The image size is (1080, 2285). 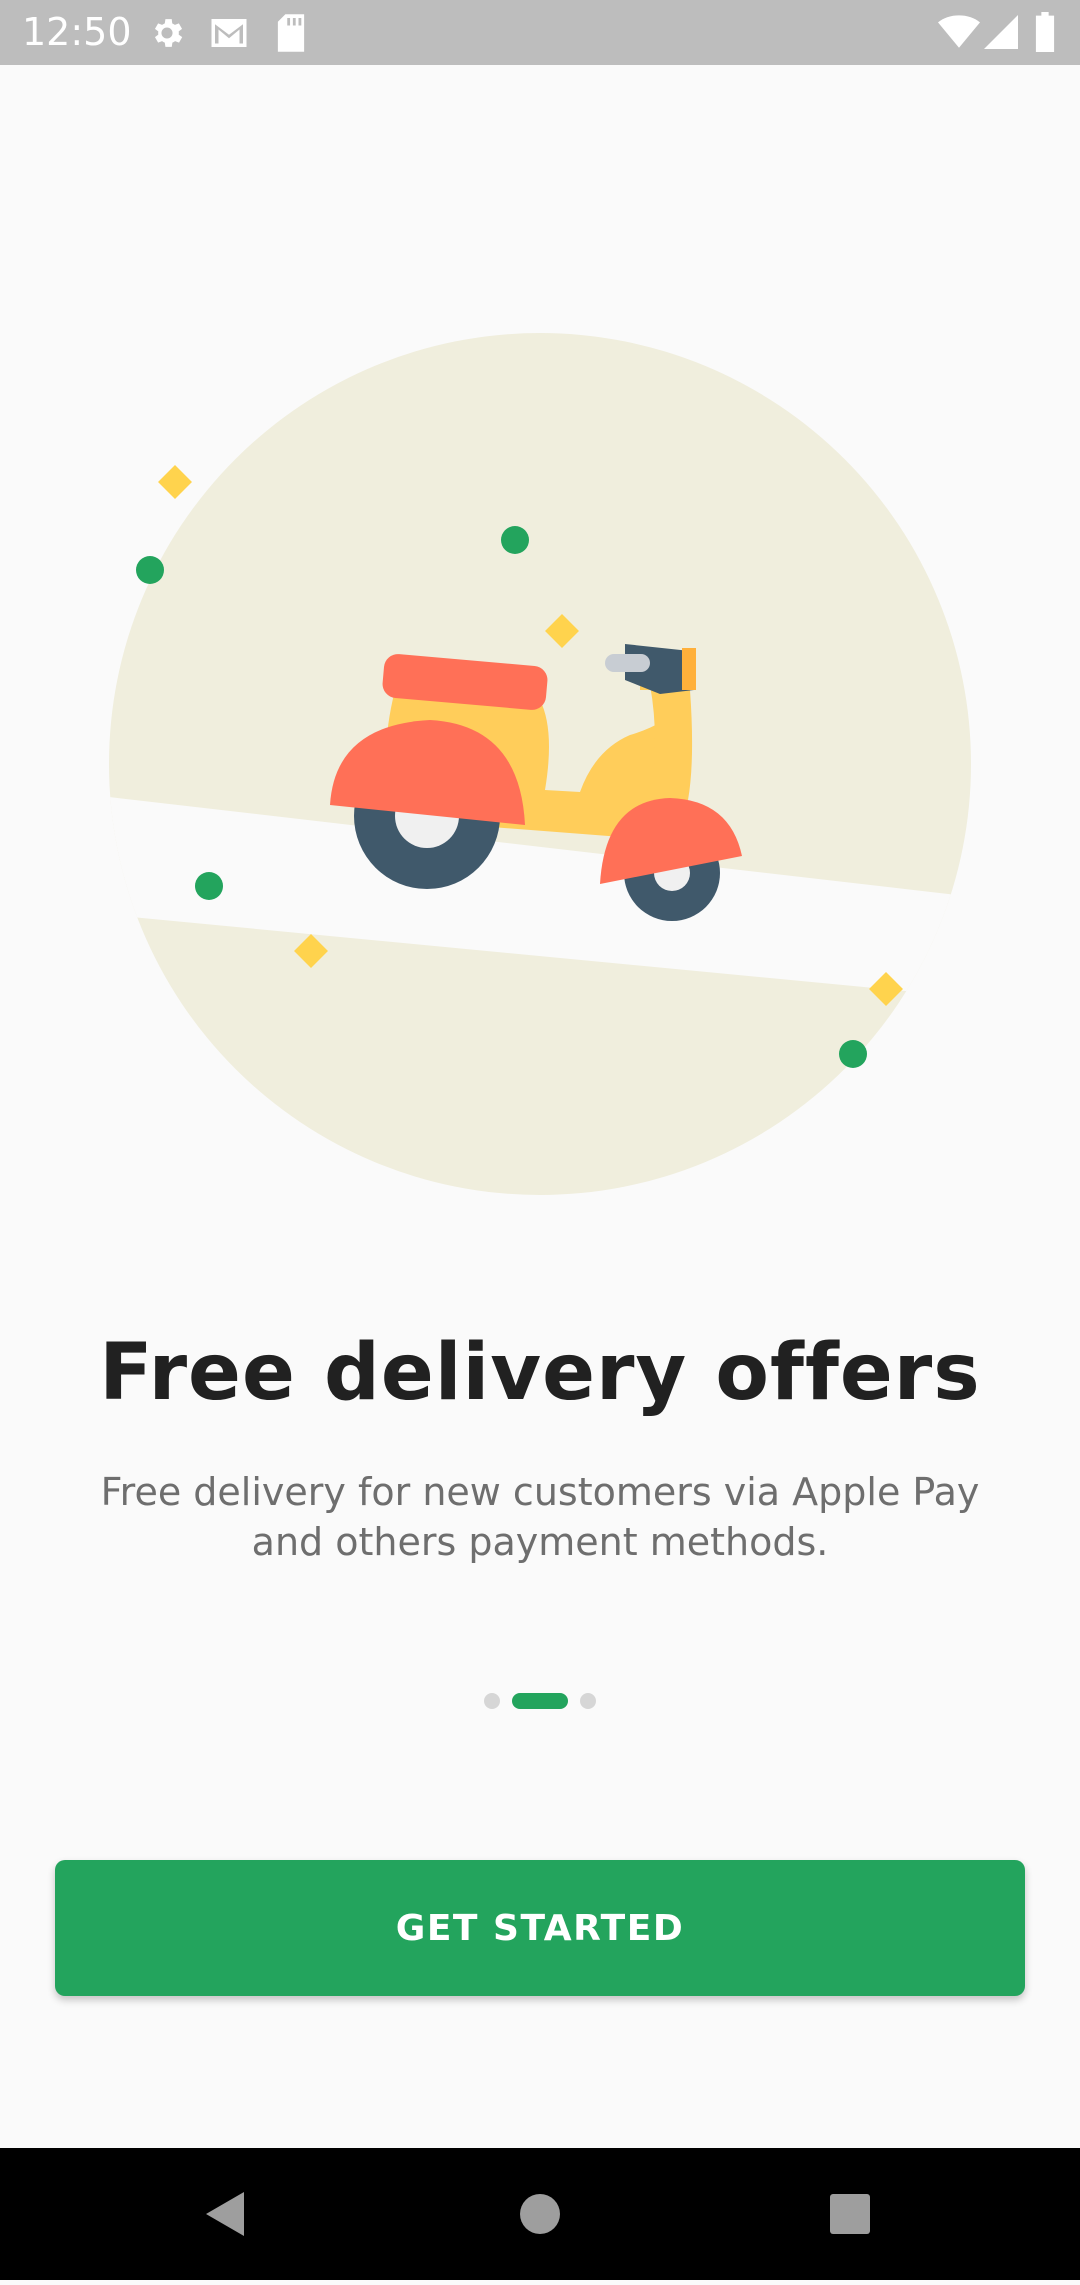 What do you see at coordinates (1001, 32) in the screenshot?
I see `cell-signal-icon` at bounding box center [1001, 32].